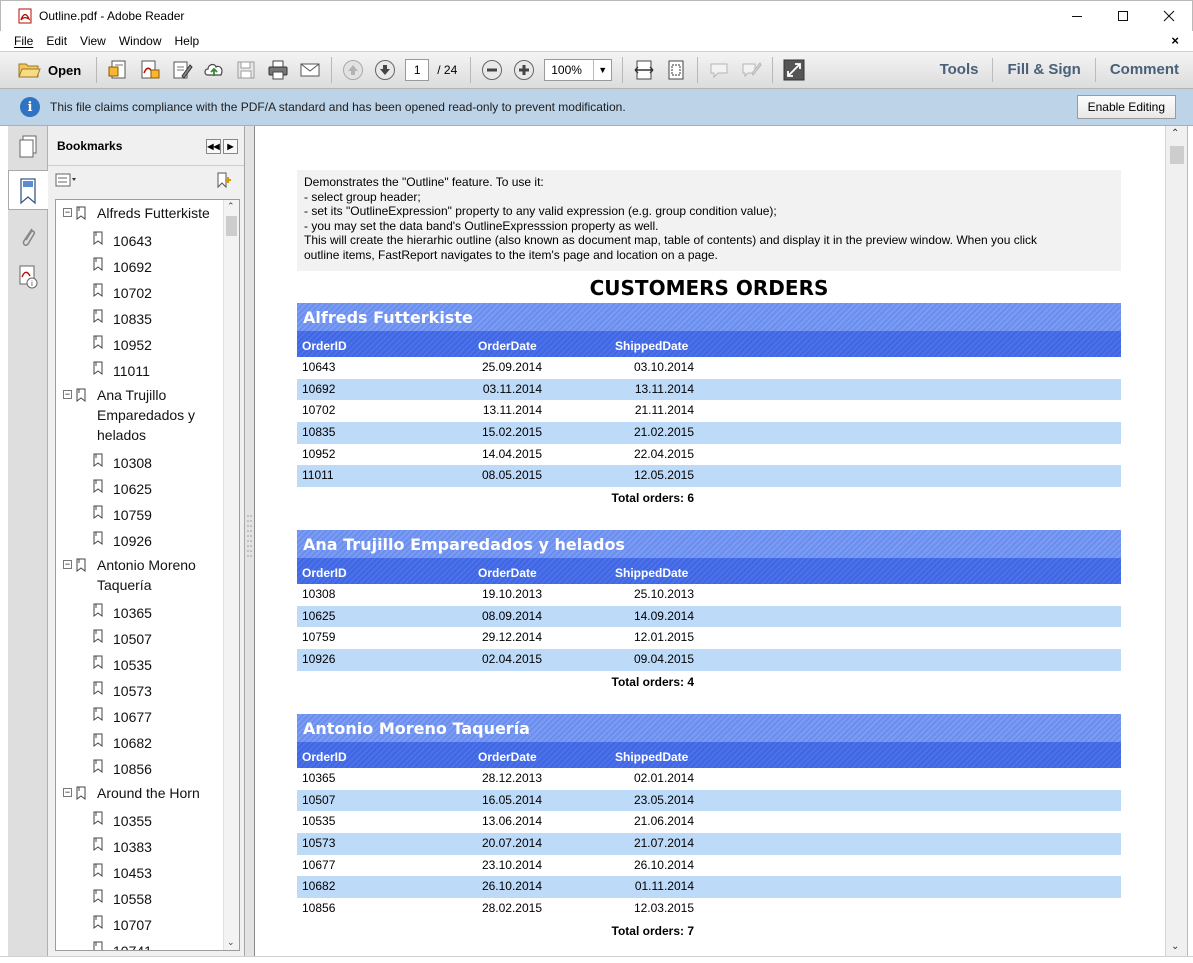  Describe the element at coordinates (709, 498) in the screenshot. I see `group-total: Total orders: 6` at that location.